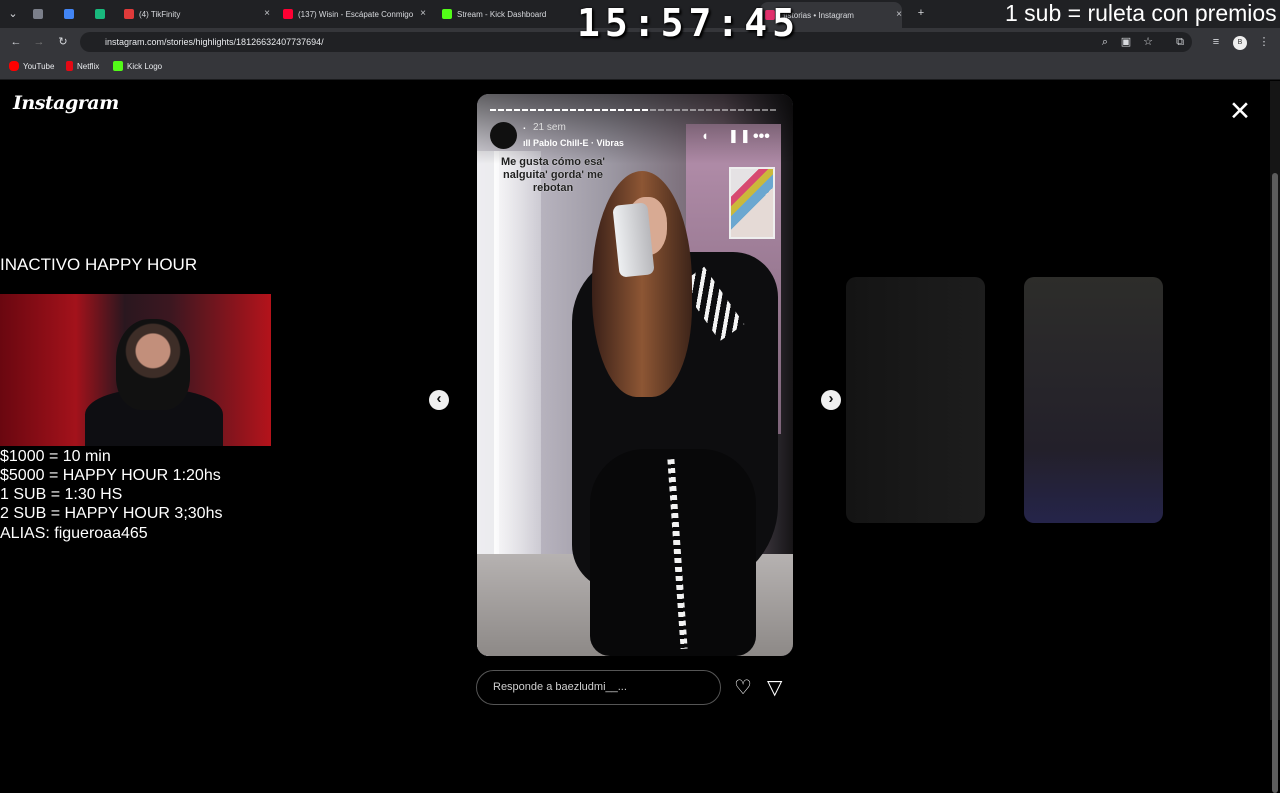  What do you see at coordinates (1216, 42) in the screenshot?
I see `media-control-icon: ≡` at bounding box center [1216, 42].